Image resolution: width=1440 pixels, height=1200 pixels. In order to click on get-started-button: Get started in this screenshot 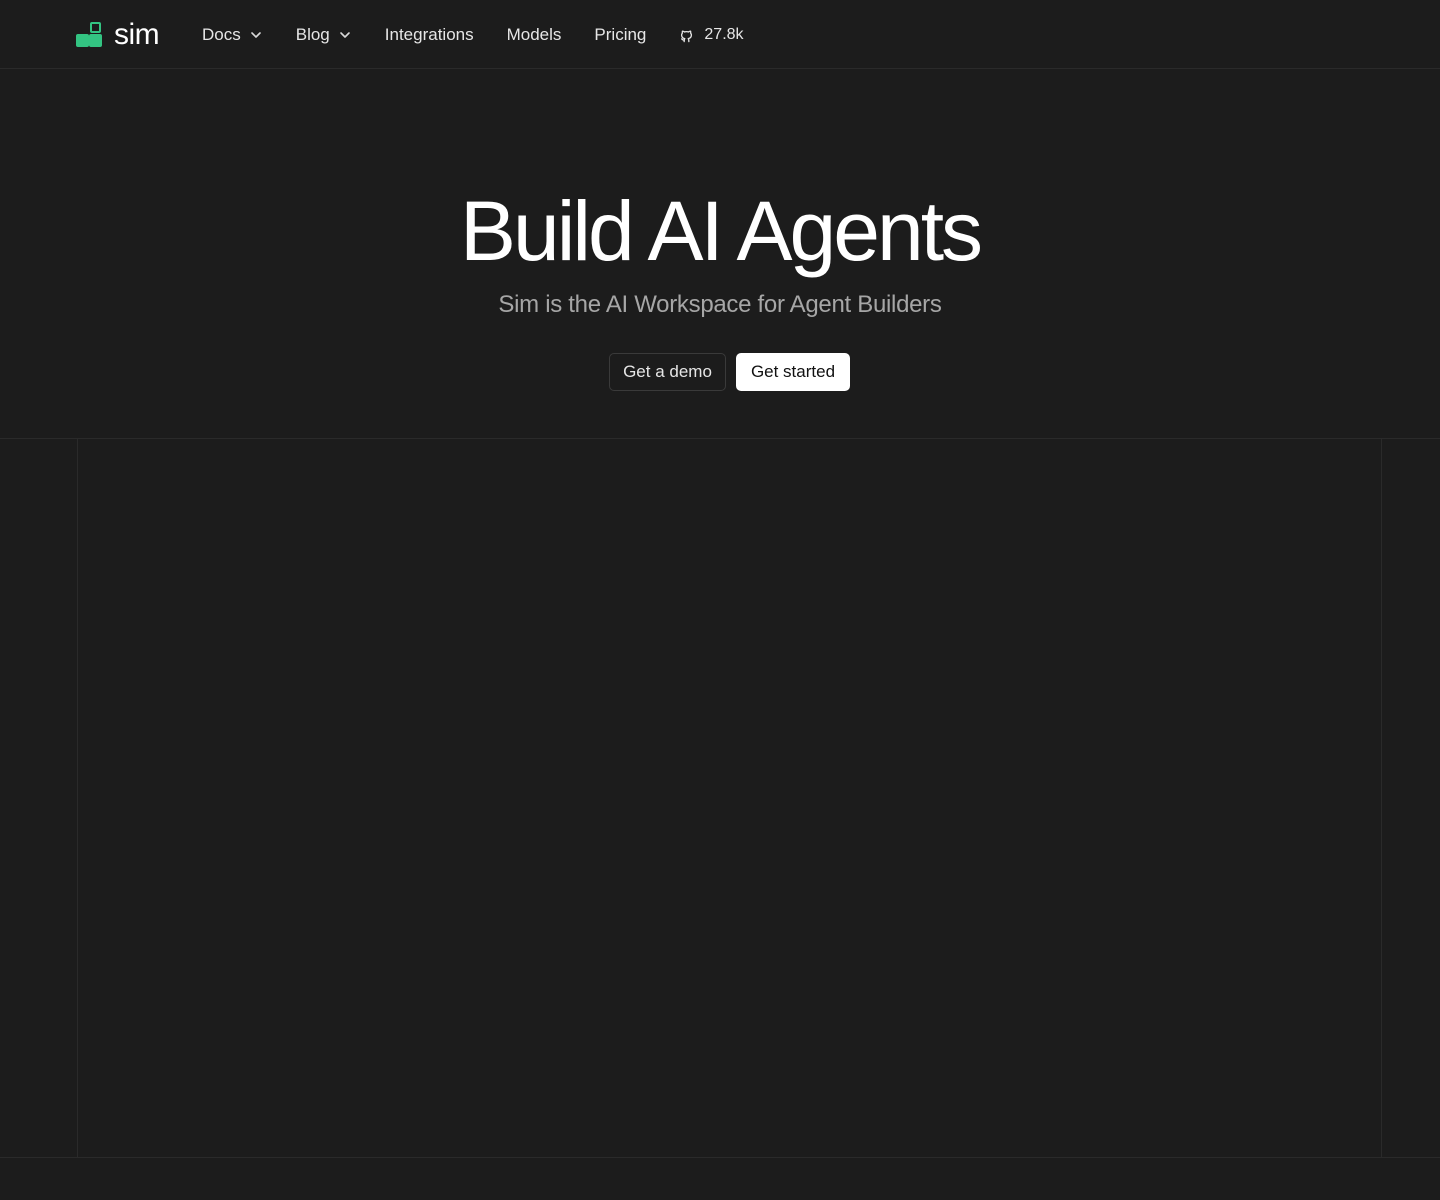, I will do `click(793, 372)`.